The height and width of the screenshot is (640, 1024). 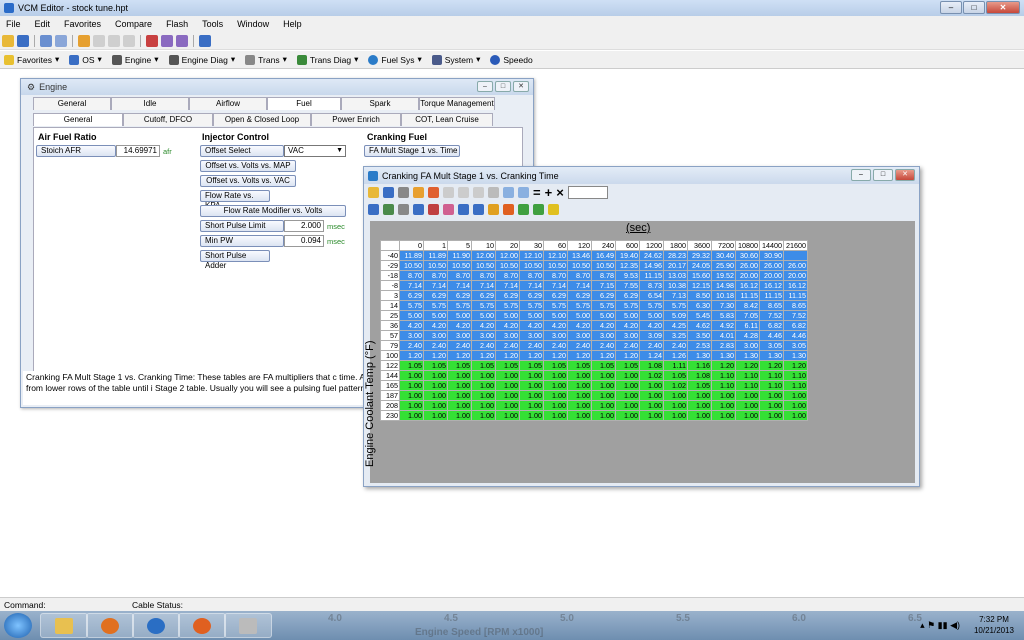 I want to click on table-cell: 4.62, so click(x=699, y=325).